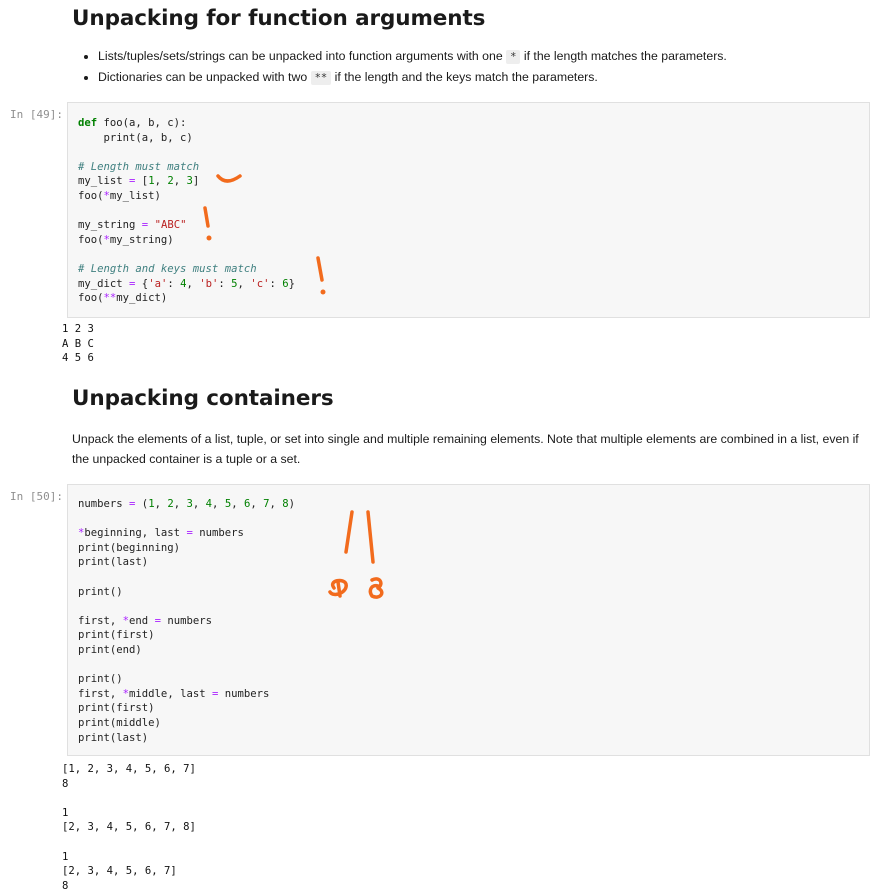 This screenshot has width=878, height=896. What do you see at coordinates (203, 77) in the screenshot?
I see `bullet-text: Dictionaries can be unpacked with two` at bounding box center [203, 77].